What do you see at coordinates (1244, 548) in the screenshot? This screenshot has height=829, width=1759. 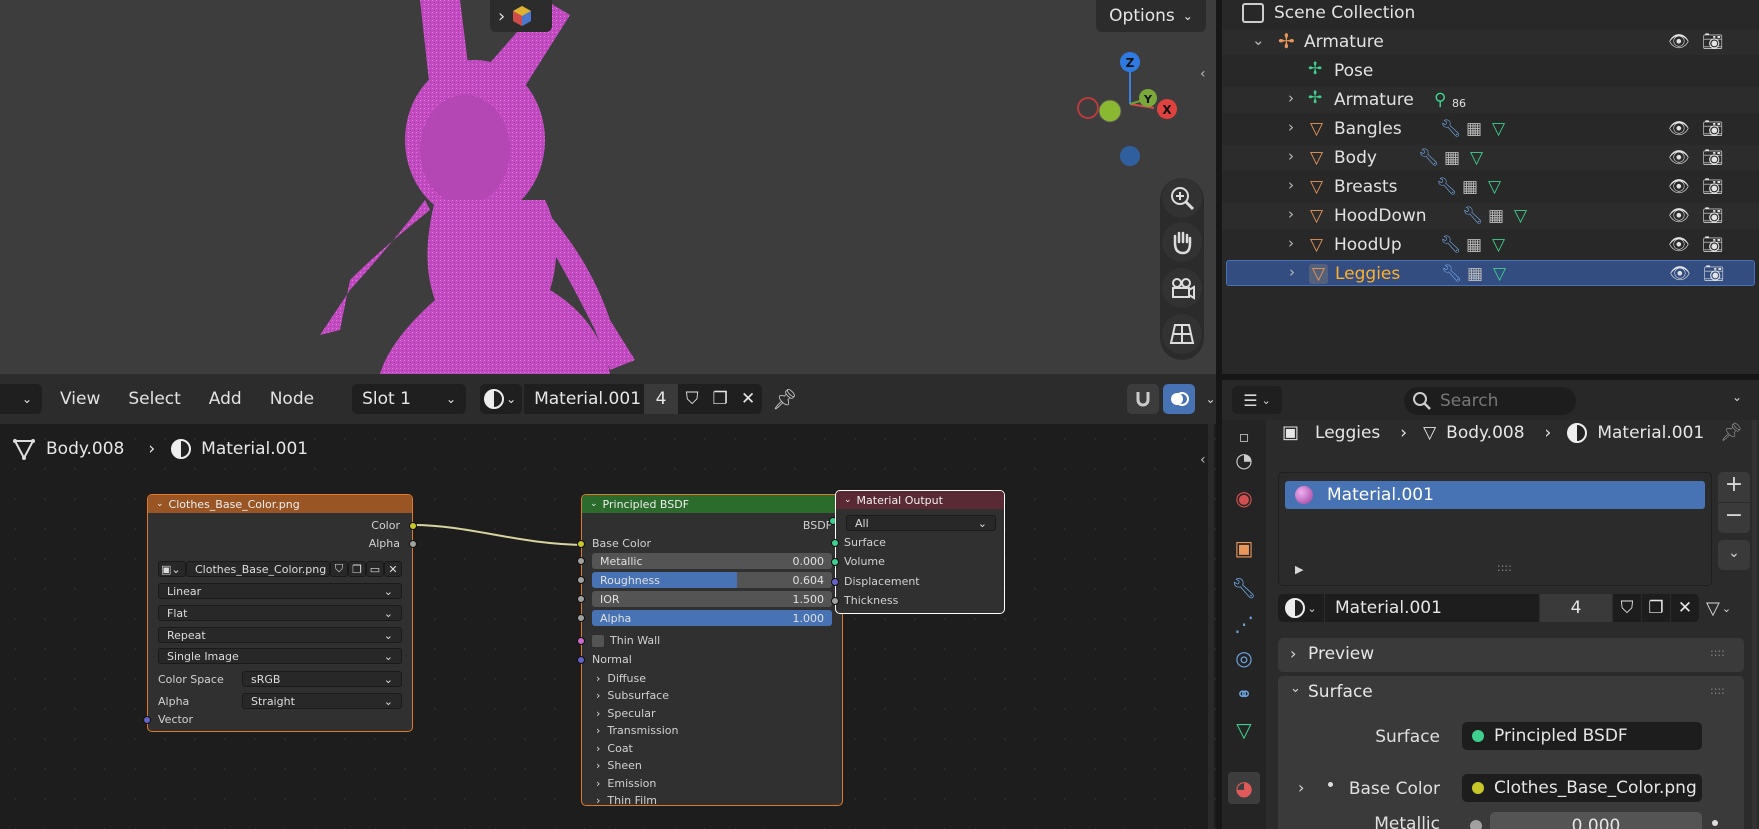 I see `tab-object-icon: ▣` at bounding box center [1244, 548].